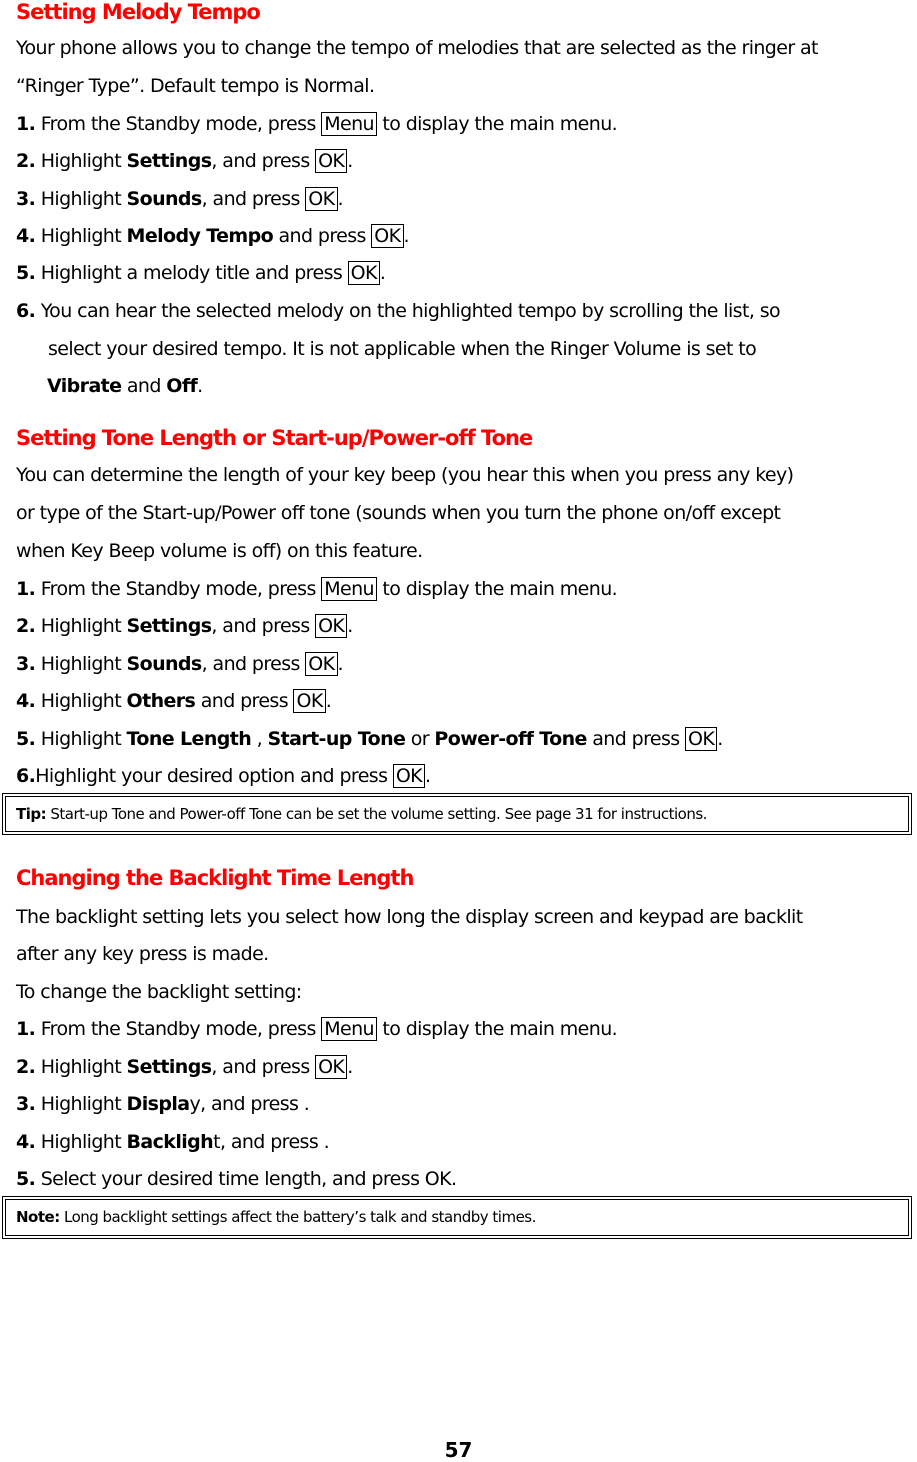  I want to click on step-text: or, so click(420, 739).